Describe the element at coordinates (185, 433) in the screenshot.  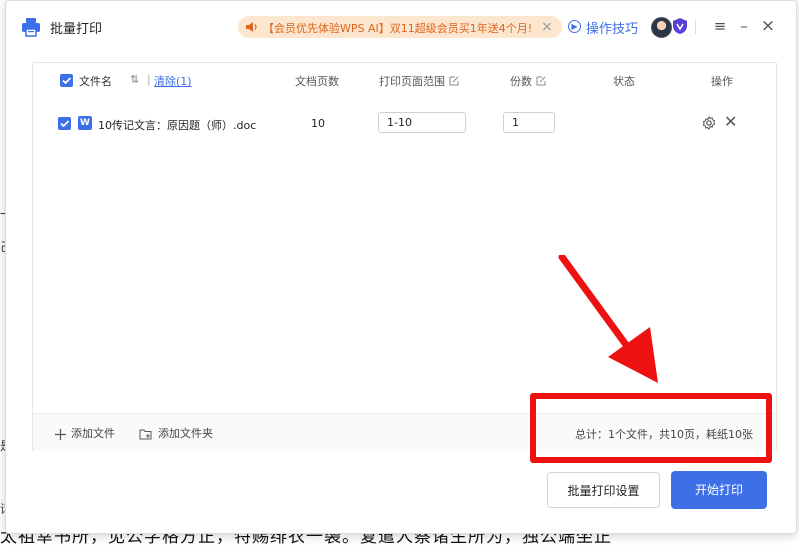
I see `add-folder-label: 添加文件夹` at that location.